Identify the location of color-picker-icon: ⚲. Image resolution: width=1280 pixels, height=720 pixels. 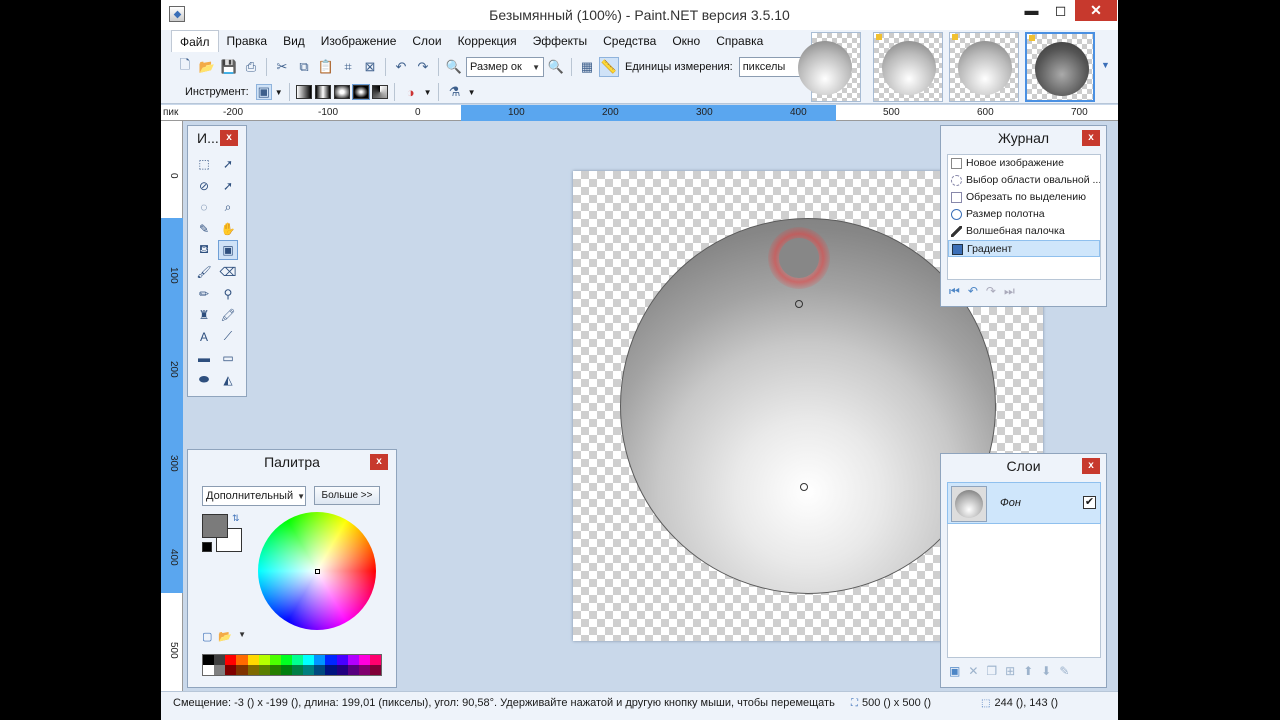
(228, 294).